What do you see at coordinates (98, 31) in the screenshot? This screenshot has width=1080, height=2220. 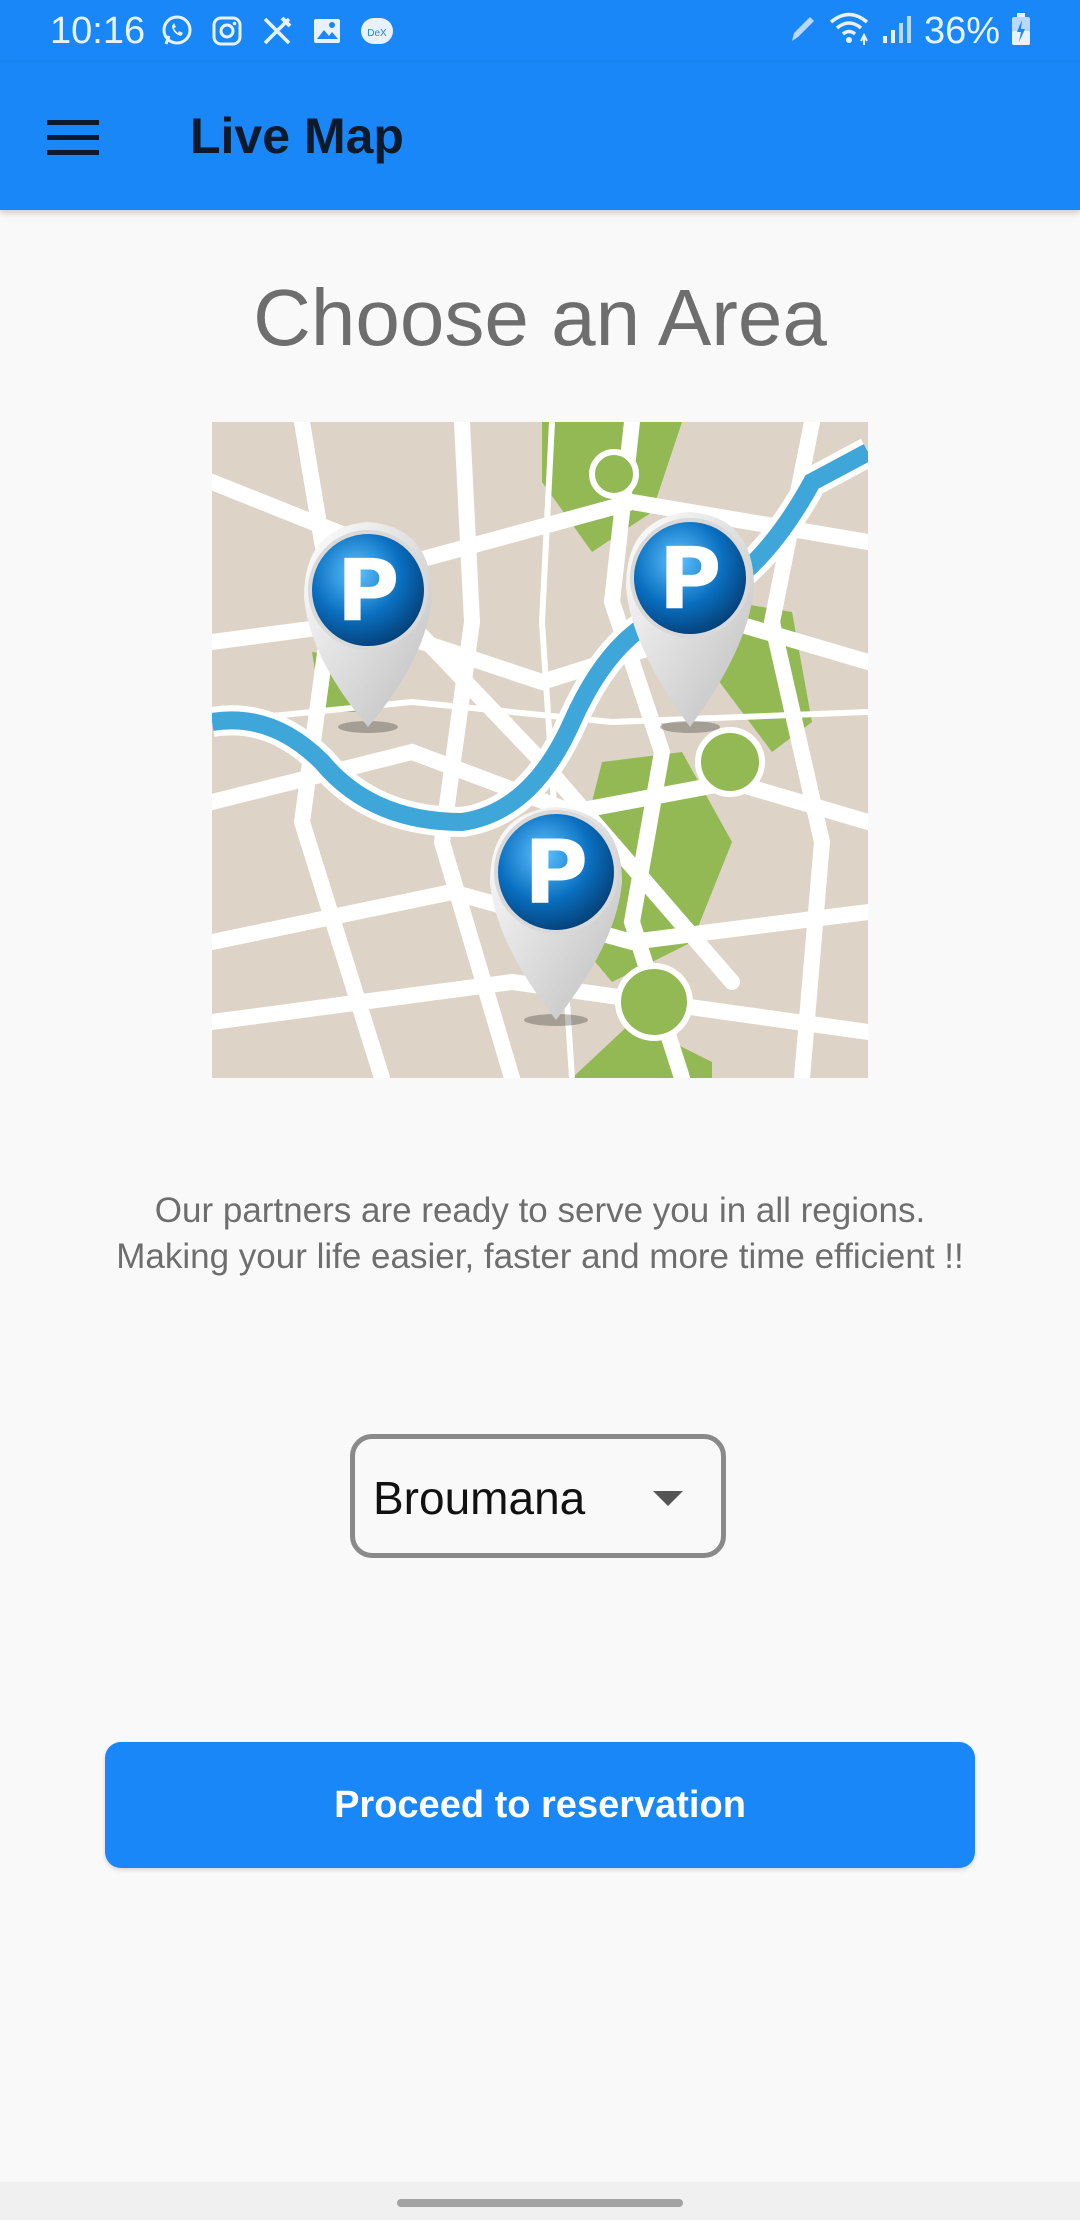 I see `status-time: 10:16` at bounding box center [98, 31].